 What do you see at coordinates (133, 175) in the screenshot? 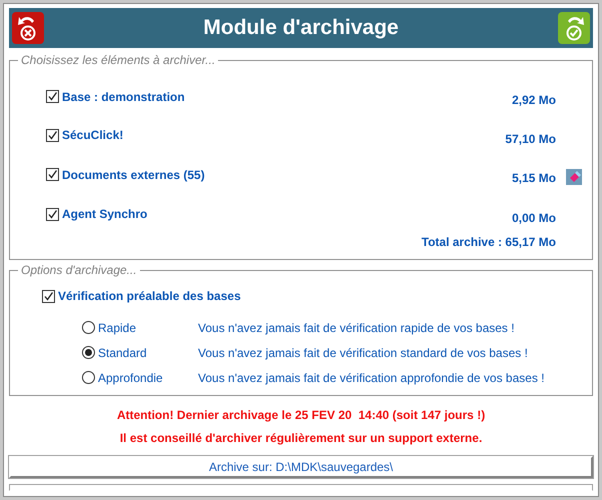
I see `item-label: Documents externes (55)` at bounding box center [133, 175].